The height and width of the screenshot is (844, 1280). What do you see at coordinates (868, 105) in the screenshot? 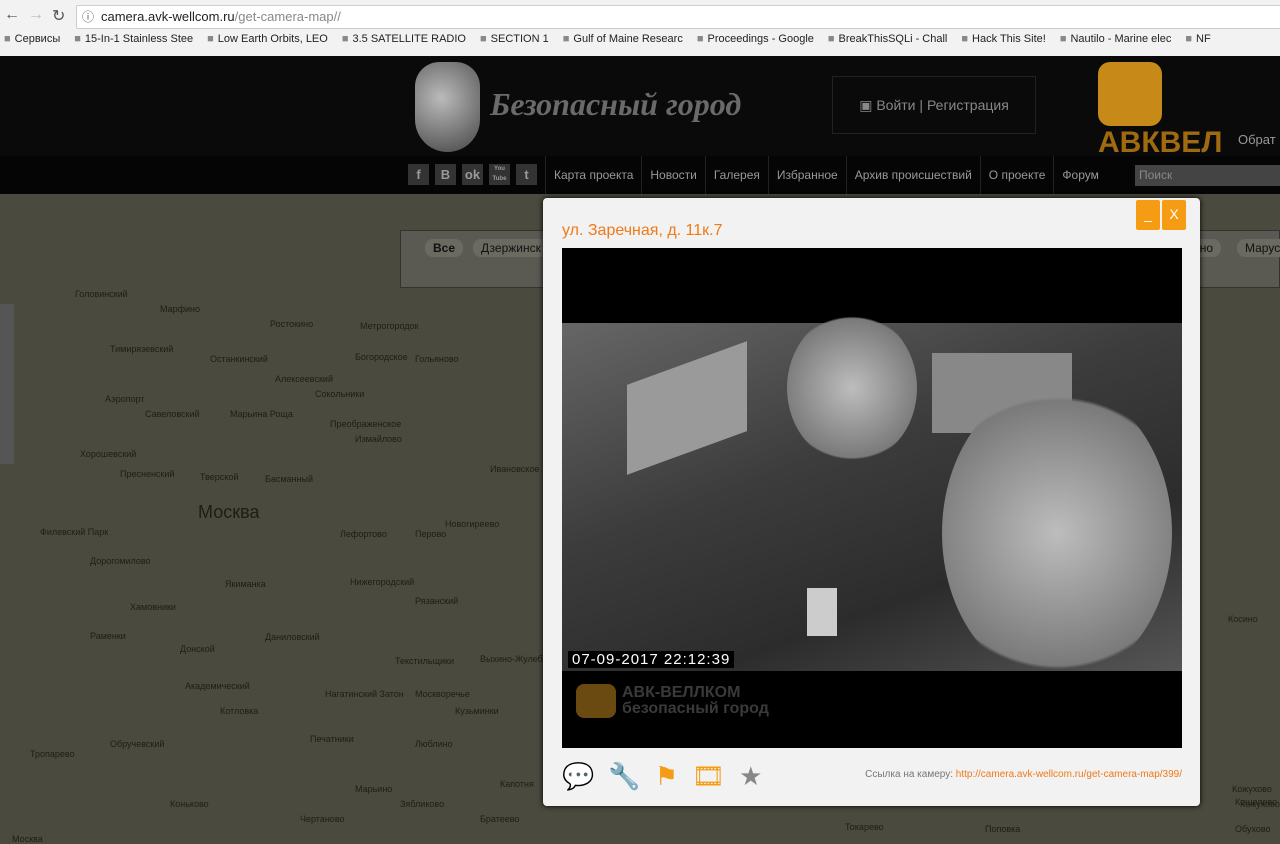
I see `login-icon: ▣` at bounding box center [868, 105].